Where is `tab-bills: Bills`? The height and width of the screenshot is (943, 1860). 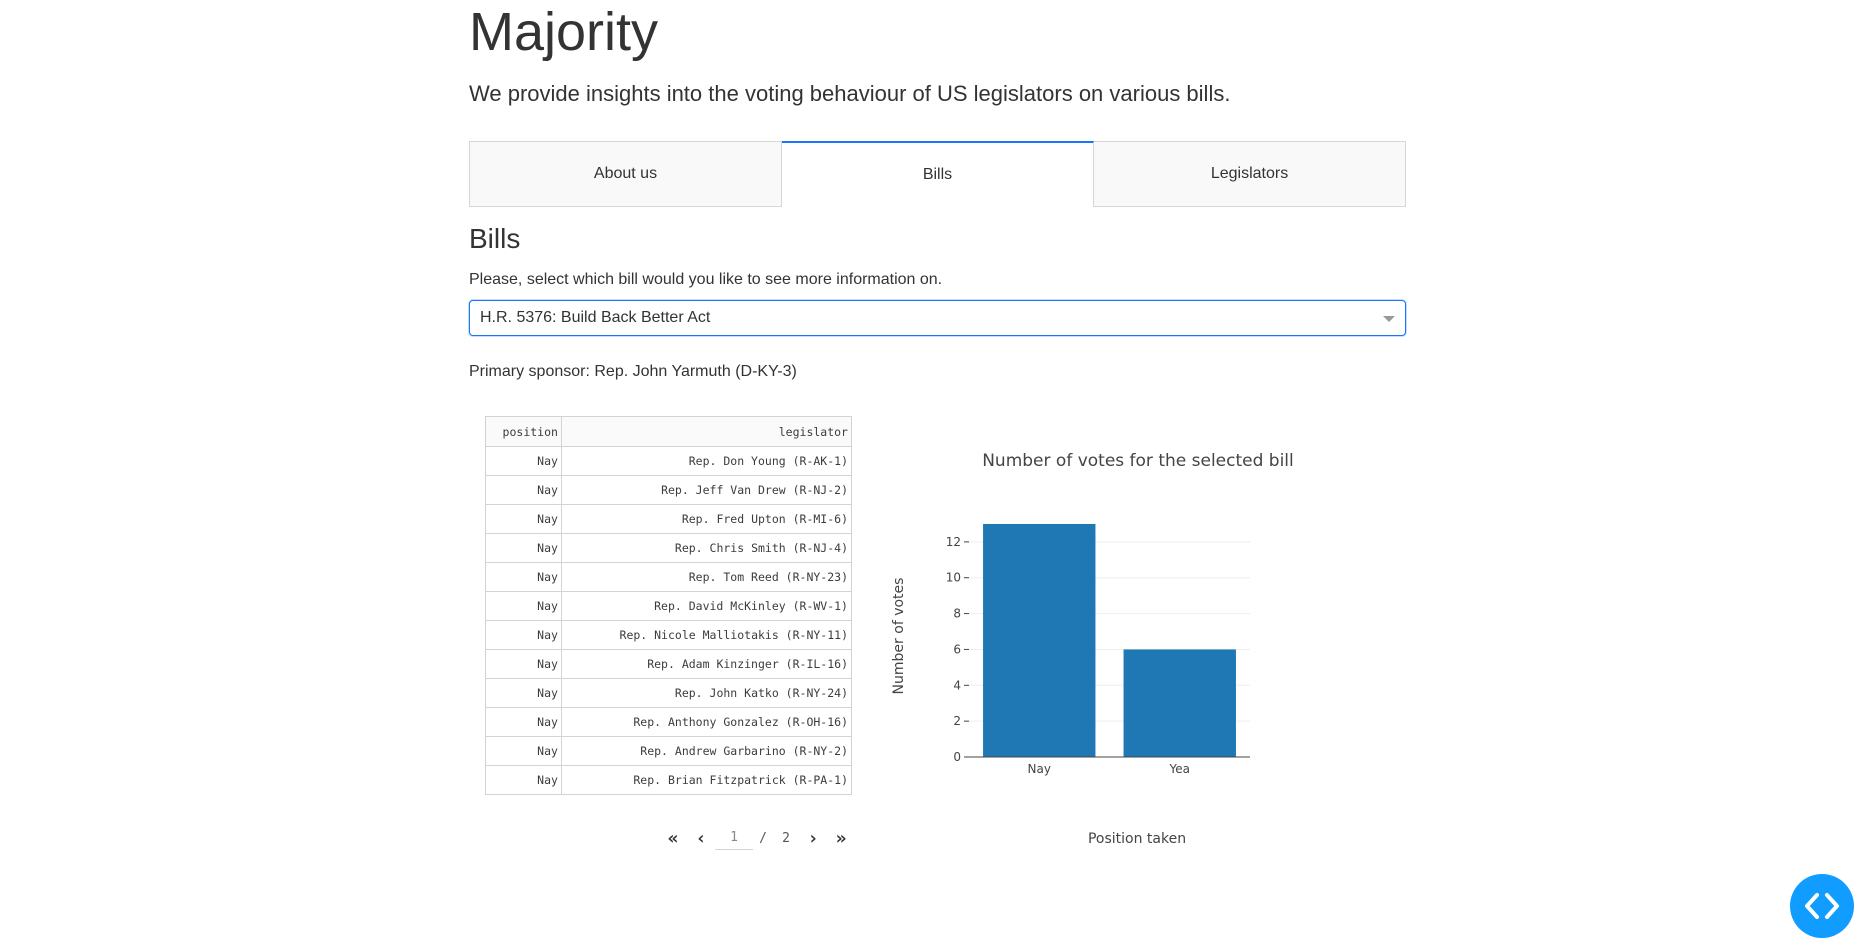 tab-bills: Bills is located at coordinates (938, 174).